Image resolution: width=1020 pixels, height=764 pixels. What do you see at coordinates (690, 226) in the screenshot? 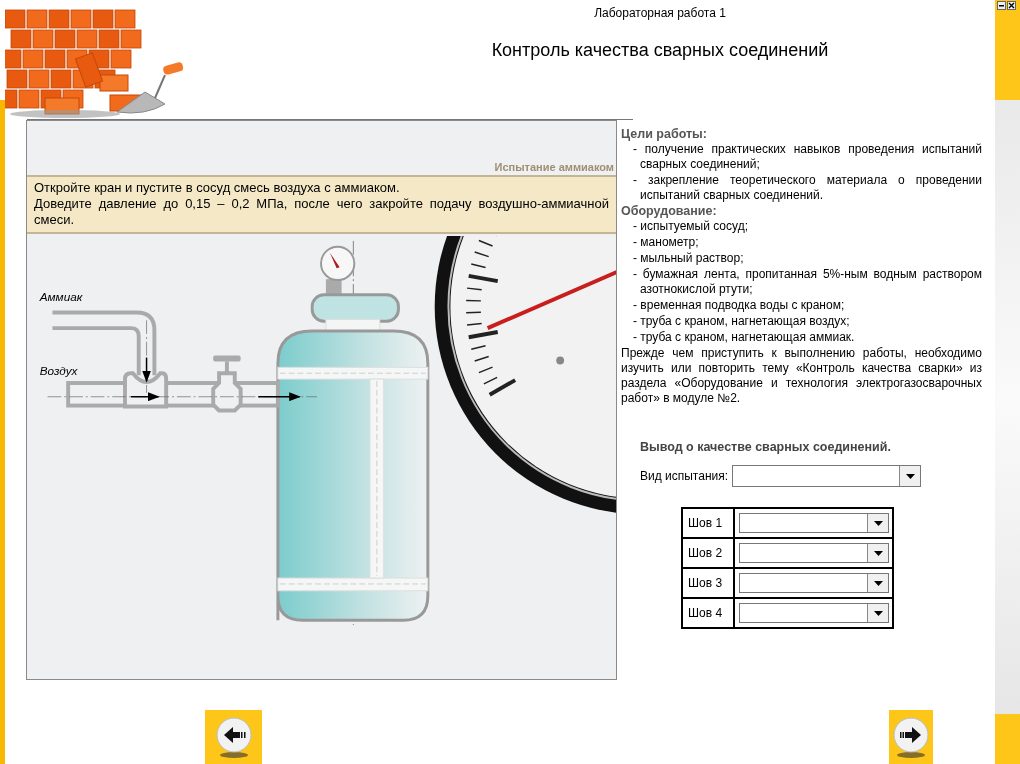
I see `list-item: - испытуемый сосуд;` at bounding box center [690, 226].